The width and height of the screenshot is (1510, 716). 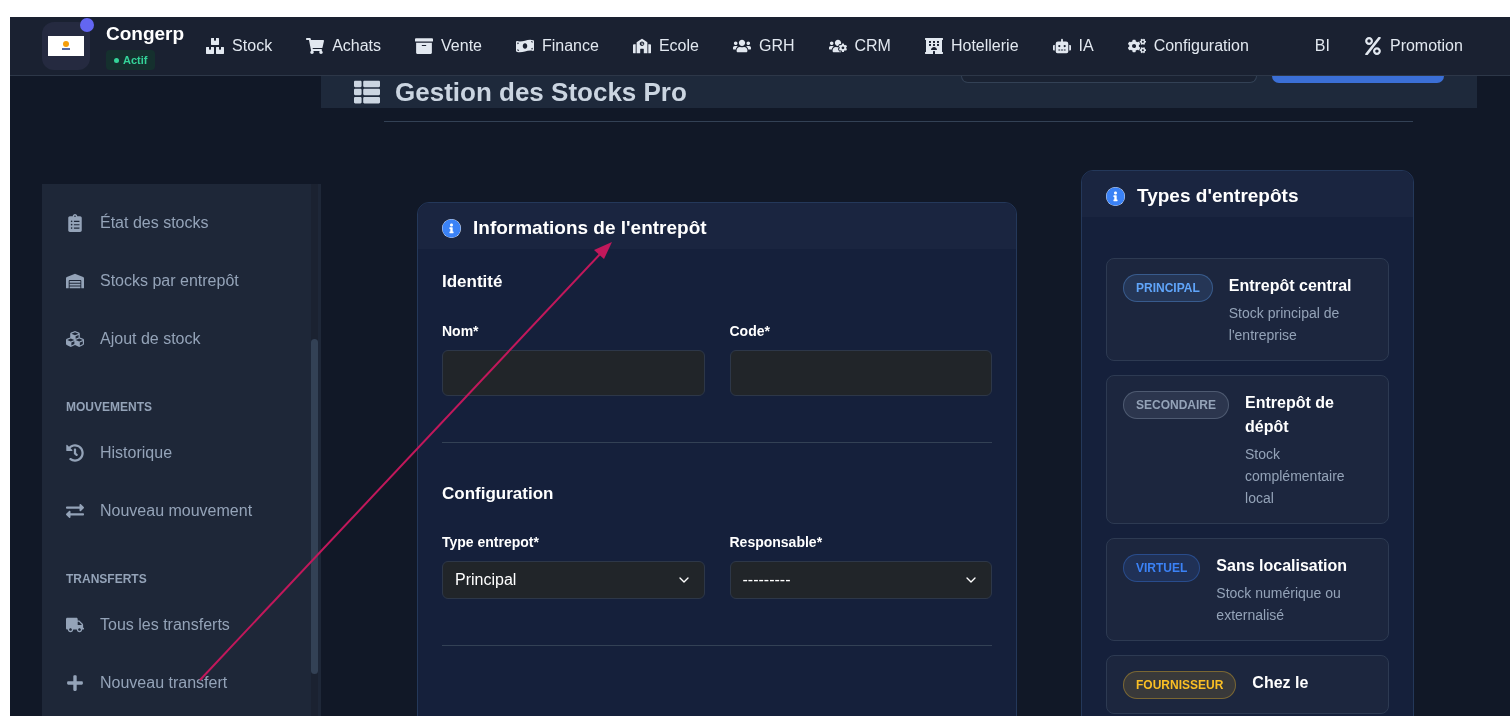 What do you see at coordinates (367, 92) in the screenshot?
I see `list-icon` at bounding box center [367, 92].